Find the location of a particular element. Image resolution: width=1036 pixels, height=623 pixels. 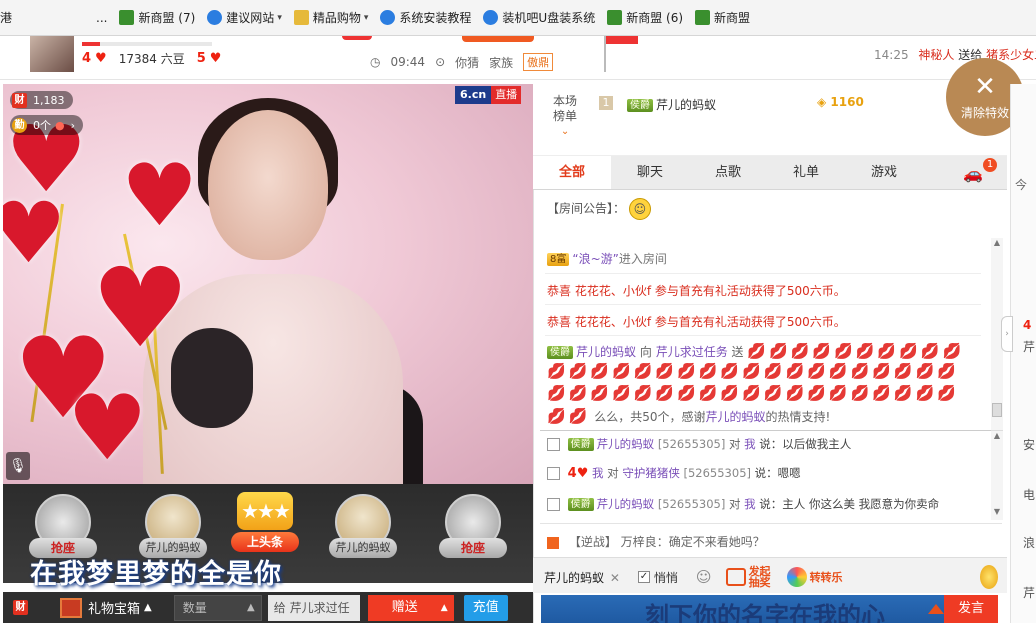

chevron-down-icon: ▾ is located at coordinates (279, 17).